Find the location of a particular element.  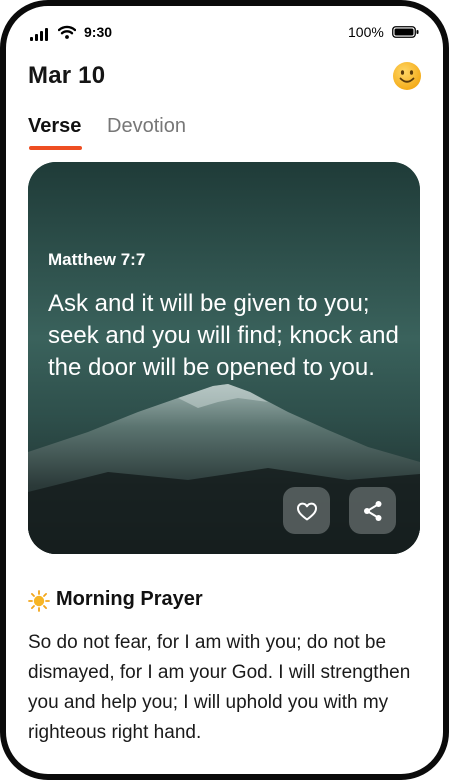

like-button is located at coordinates (306, 510).